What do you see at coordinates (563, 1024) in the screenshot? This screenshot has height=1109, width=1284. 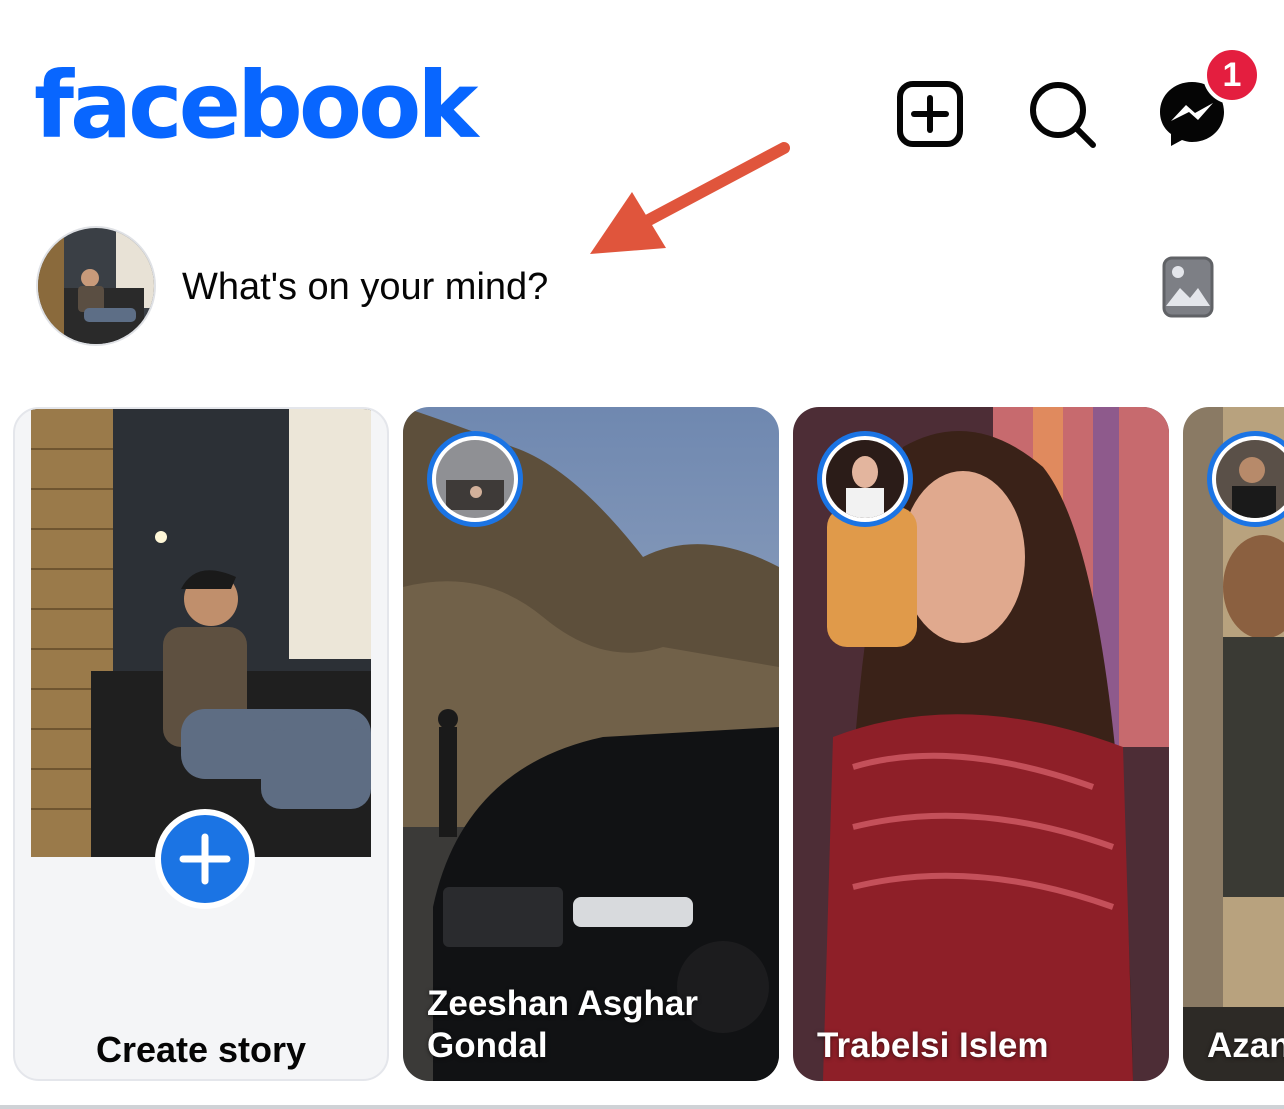 I see `story-author-name: Zeeshan Asghar Gondal` at bounding box center [563, 1024].